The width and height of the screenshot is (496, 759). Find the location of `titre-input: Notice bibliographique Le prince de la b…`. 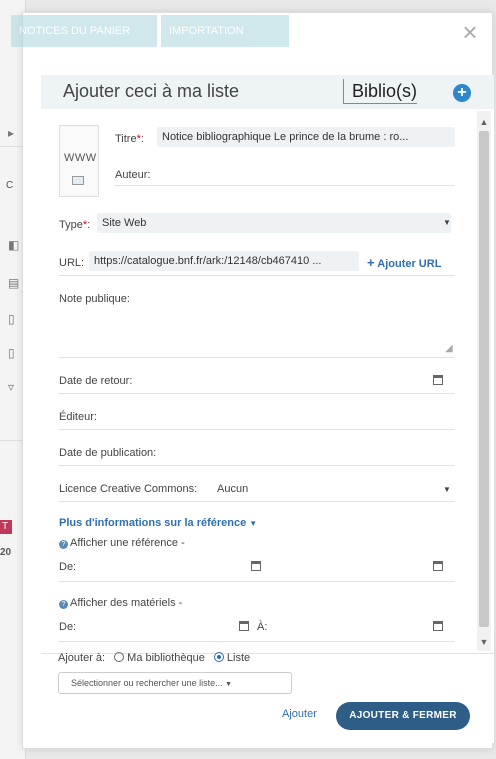

titre-input: Notice bibliographique Le prince de la b… is located at coordinates (306, 137).